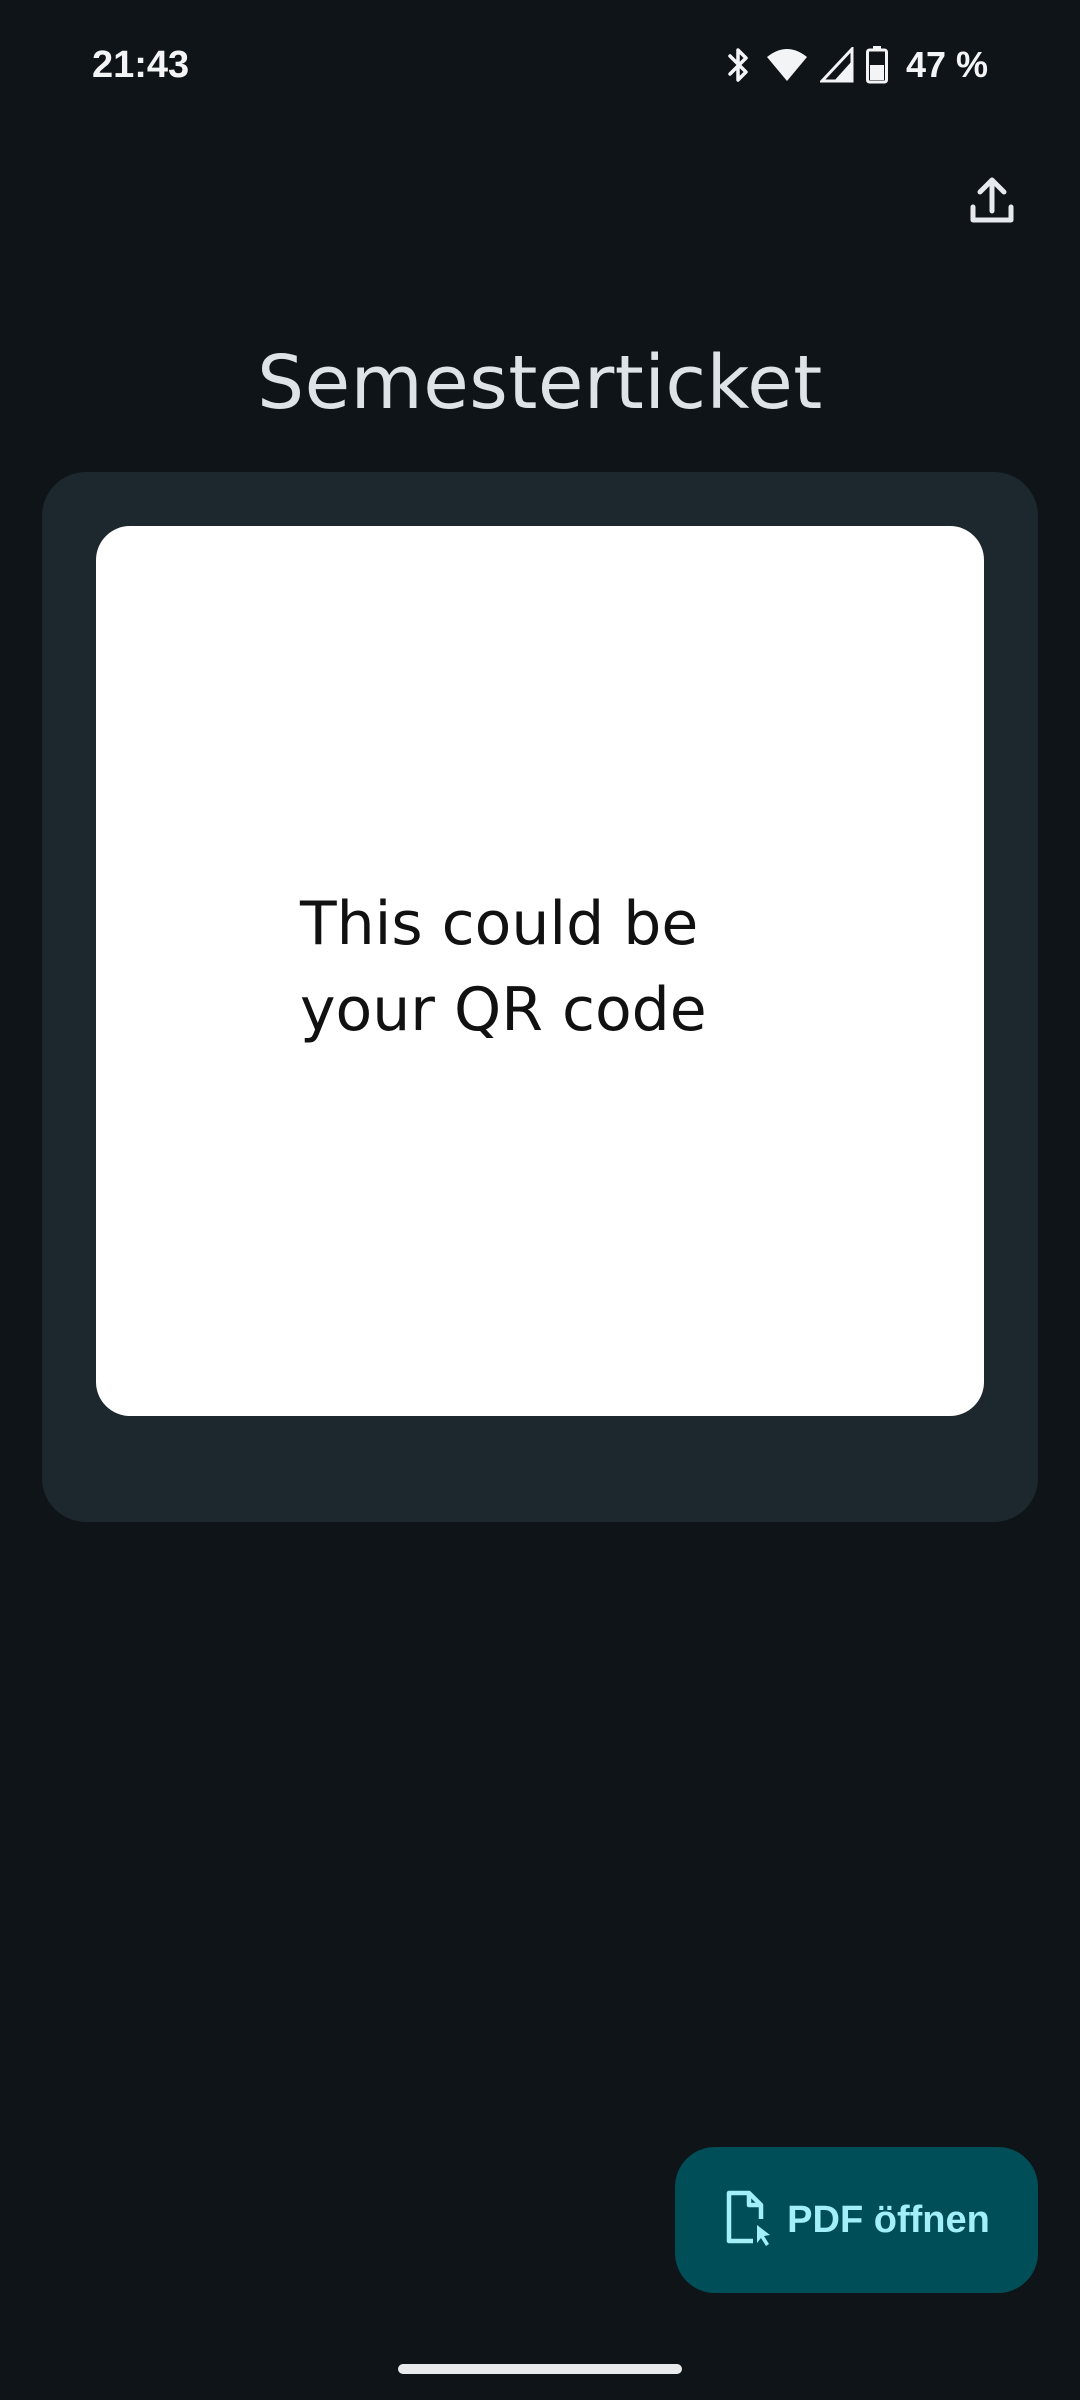 The width and height of the screenshot is (1080, 2400). What do you see at coordinates (888, 2219) in the screenshot?
I see `open-pdf-label: PDF öffnen` at bounding box center [888, 2219].